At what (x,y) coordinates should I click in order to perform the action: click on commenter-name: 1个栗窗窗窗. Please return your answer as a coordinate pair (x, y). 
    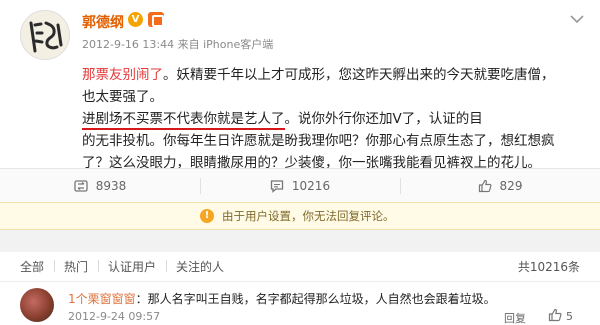
    Looking at the image, I should click on (102, 299).